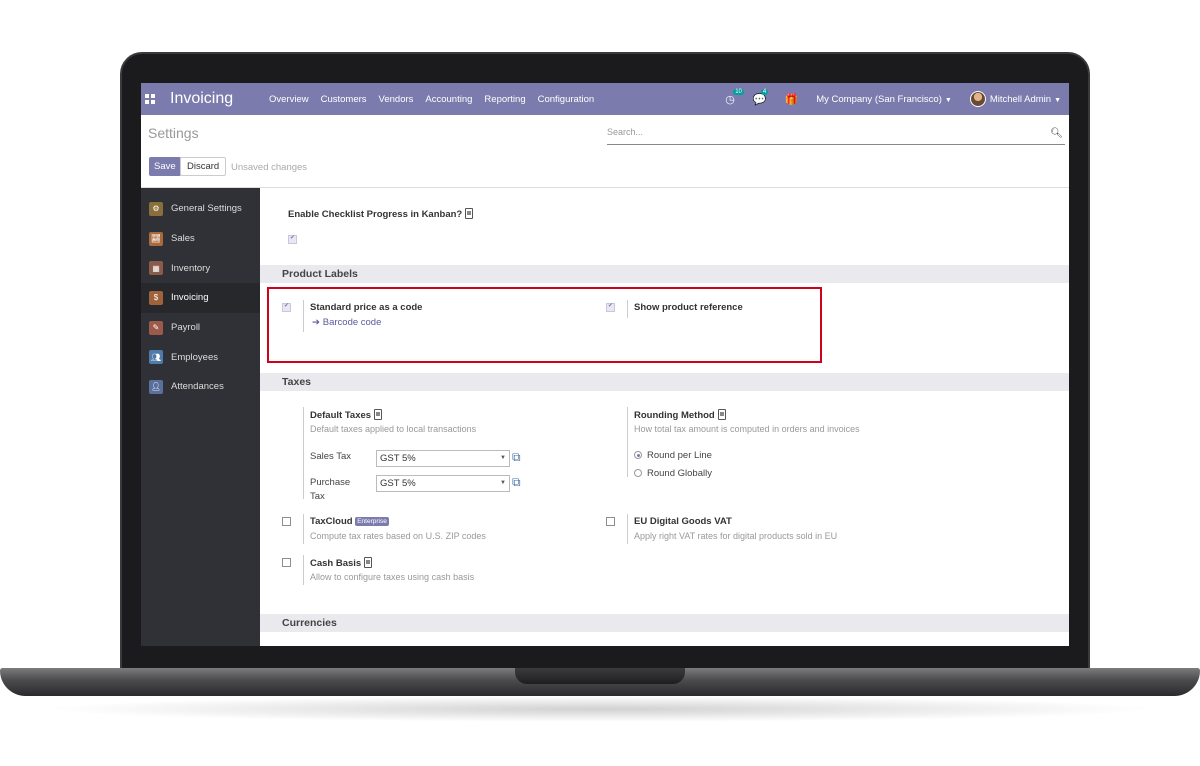 The width and height of the screenshot is (1200, 766). Describe the element at coordinates (341, 415) in the screenshot. I see `default-taxes-text: Default Taxes` at that location.